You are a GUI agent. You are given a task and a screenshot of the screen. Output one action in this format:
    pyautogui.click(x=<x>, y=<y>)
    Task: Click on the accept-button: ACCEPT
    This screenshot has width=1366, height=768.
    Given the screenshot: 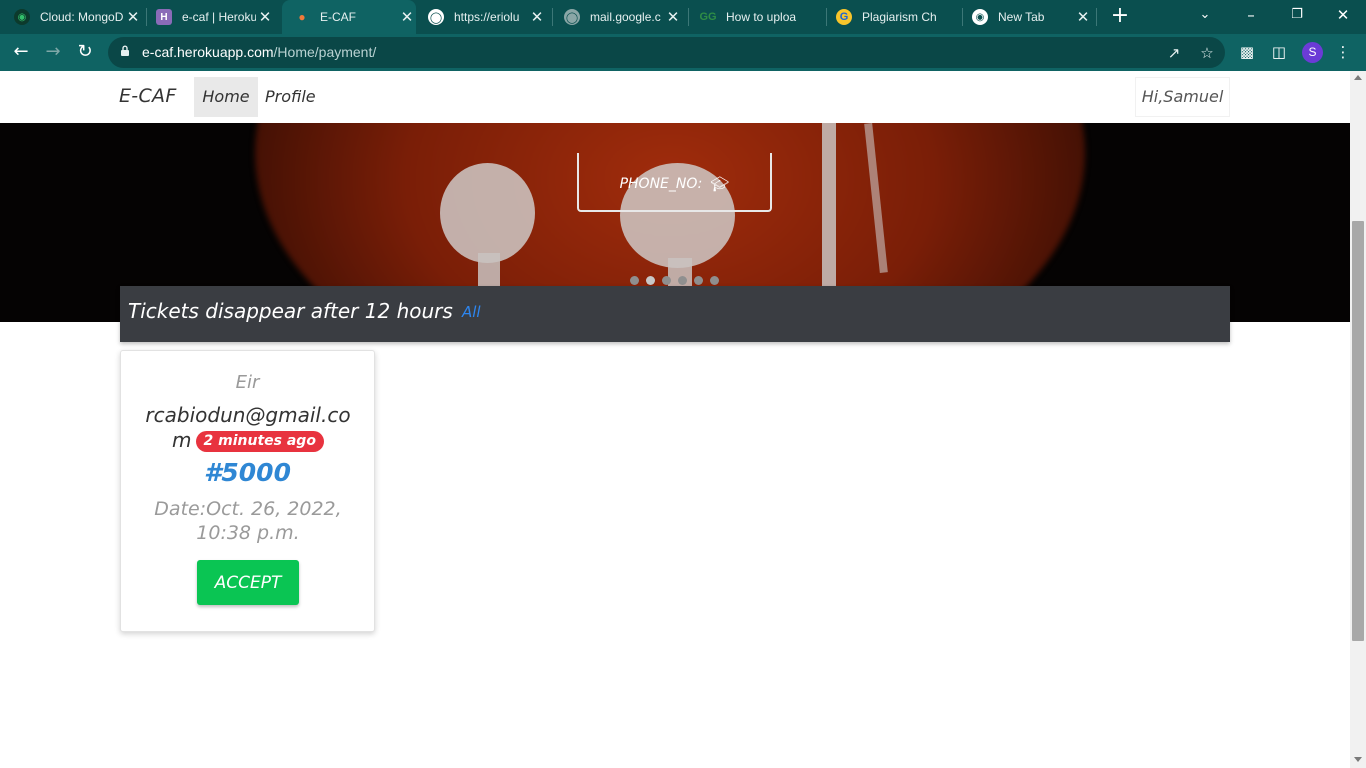 What is the action you would take?
    pyautogui.click(x=248, y=582)
    